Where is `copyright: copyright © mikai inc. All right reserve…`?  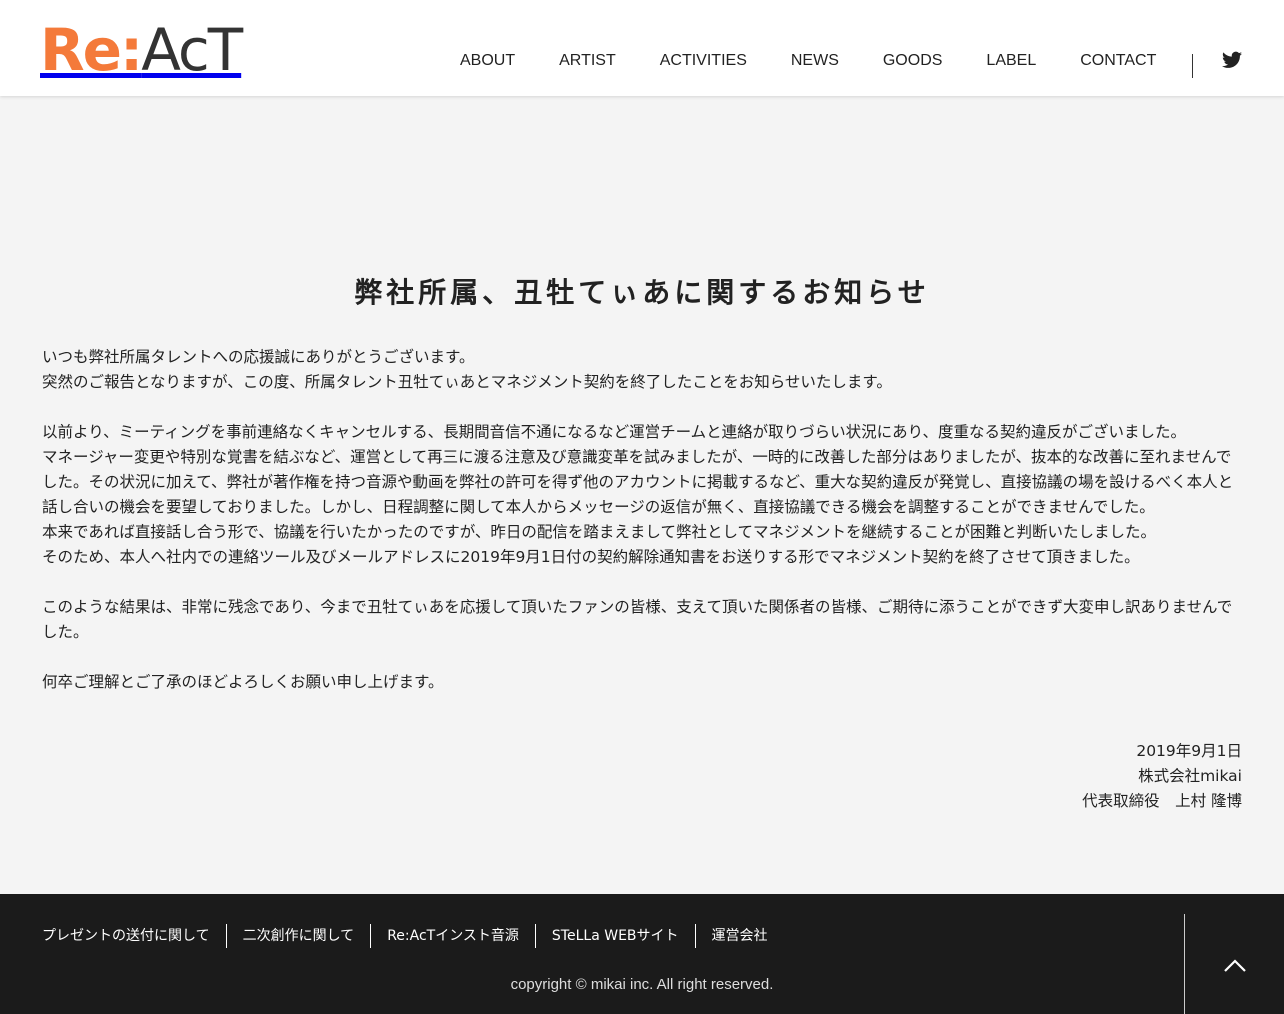
copyright: copyright © mikai inc. All right reserve… is located at coordinates (642, 984).